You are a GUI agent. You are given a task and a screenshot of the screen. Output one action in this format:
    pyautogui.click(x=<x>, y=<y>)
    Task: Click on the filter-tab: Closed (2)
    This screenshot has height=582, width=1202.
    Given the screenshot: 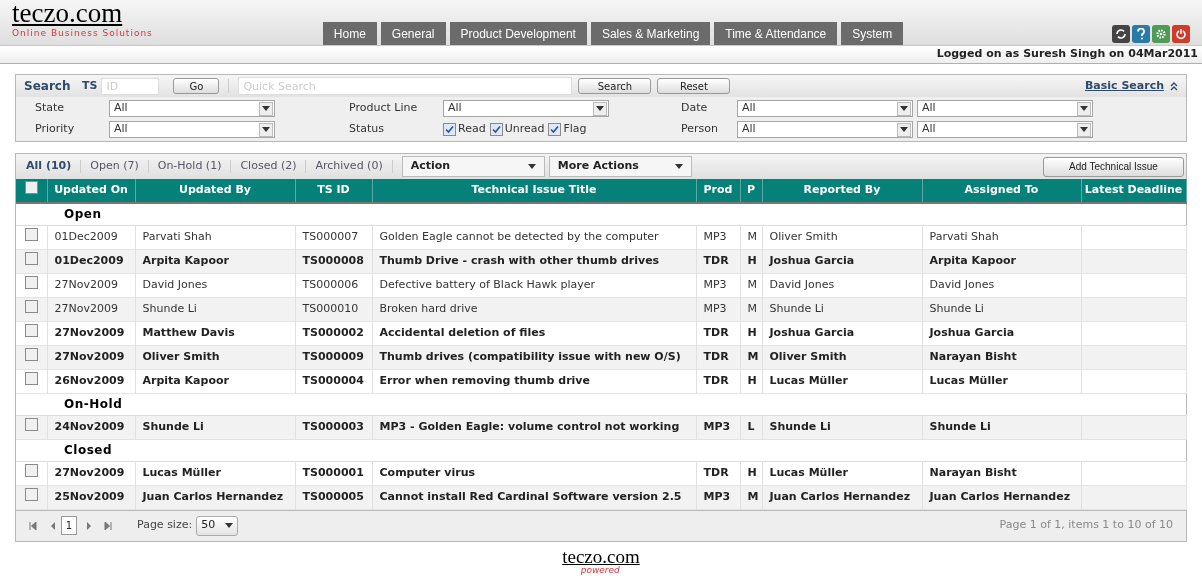 What is the action you would take?
    pyautogui.click(x=268, y=166)
    